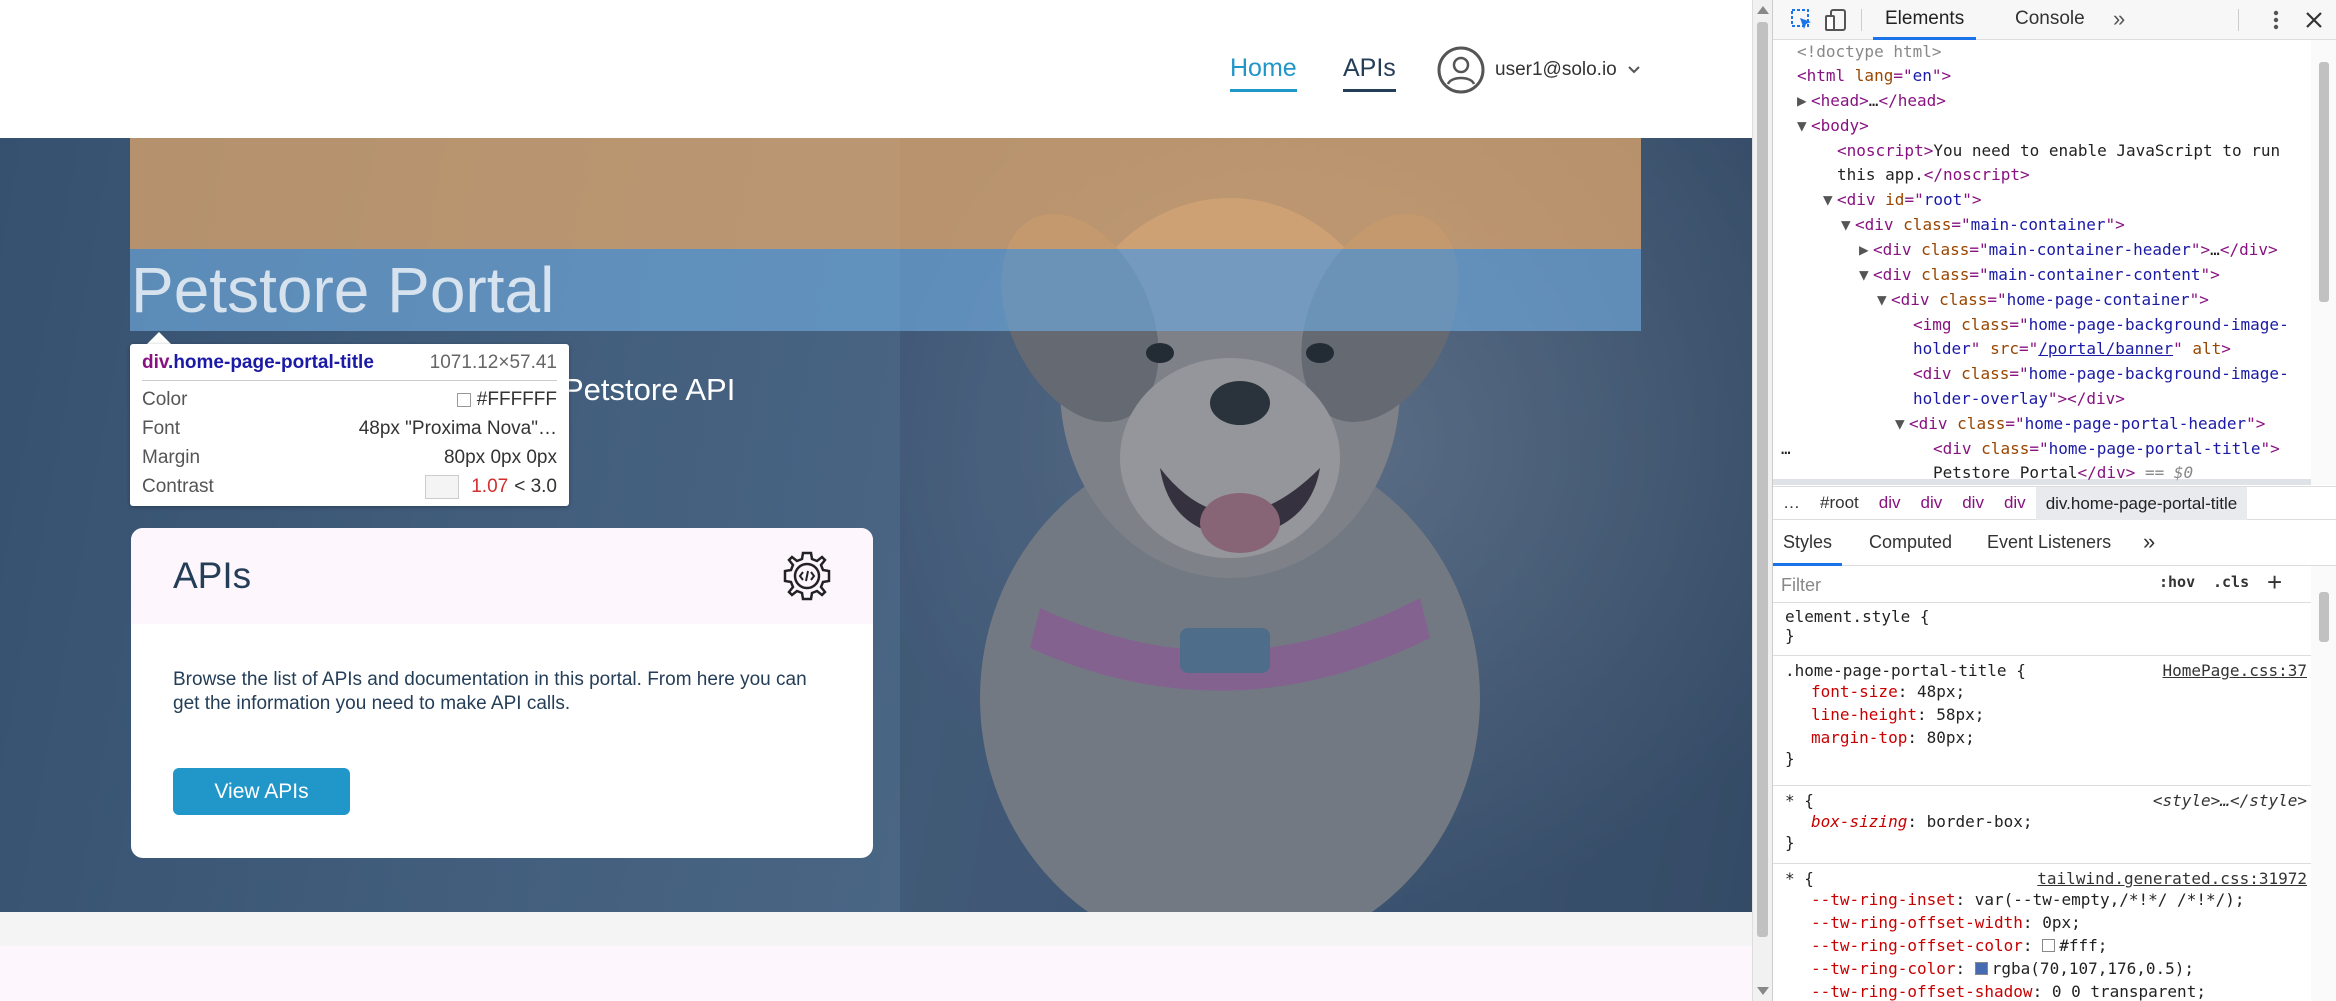 The width and height of the screenshot is (2336, 1001). I want to click on style-property: font-size: 48px;, so click(1888, 691).